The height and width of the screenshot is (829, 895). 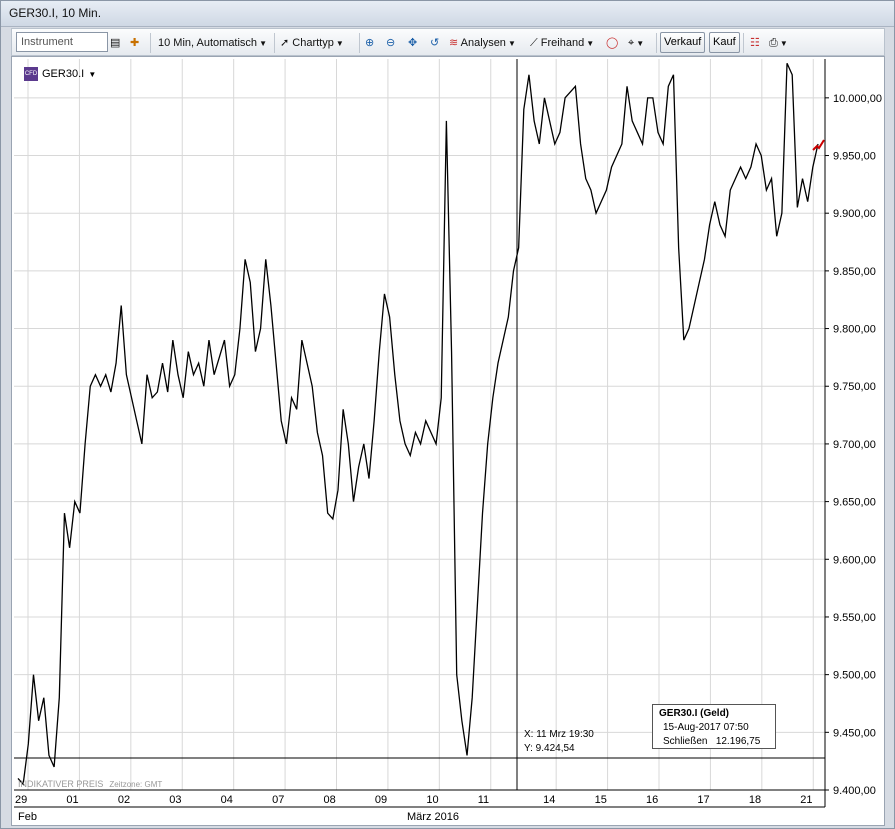 I want to click on y-tick-label: 9.400,00, so click(x=854, y=791).